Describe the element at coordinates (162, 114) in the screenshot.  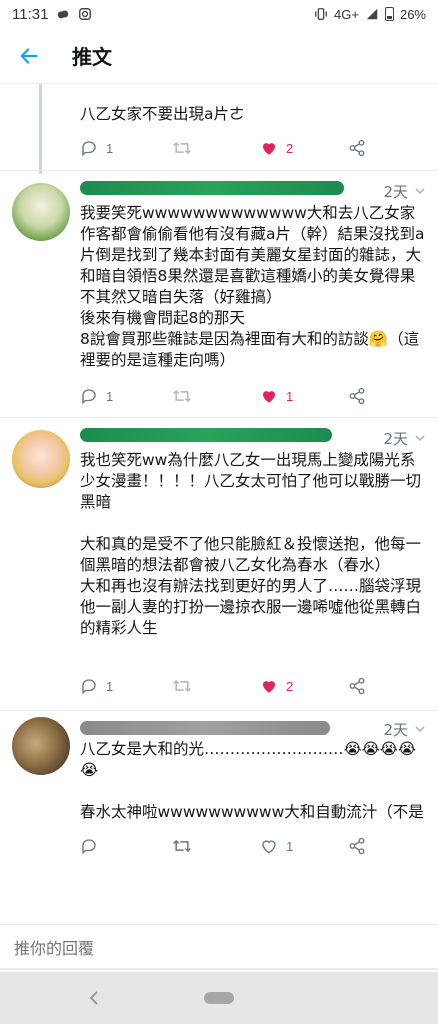
I see `tweet-text: 八乙女家不要出現a片ㄜ` at that location.